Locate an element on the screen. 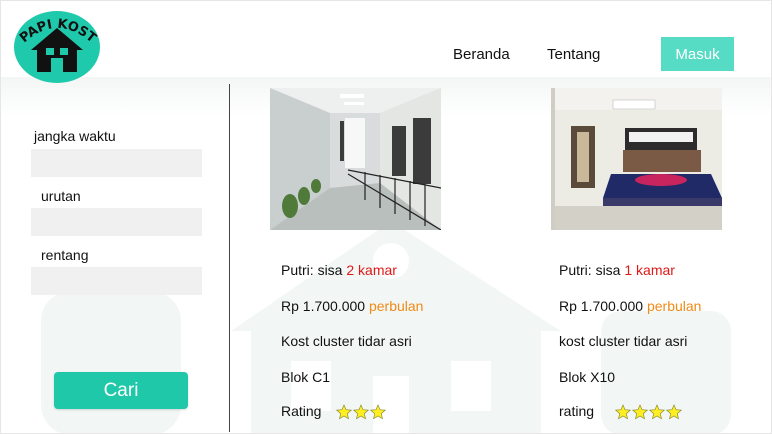 Image resolution: width=772 pixels, height=434 pixels. listing-2-price-line: Rp 1.700.000 perbulan is located at coordinates (630, 306).